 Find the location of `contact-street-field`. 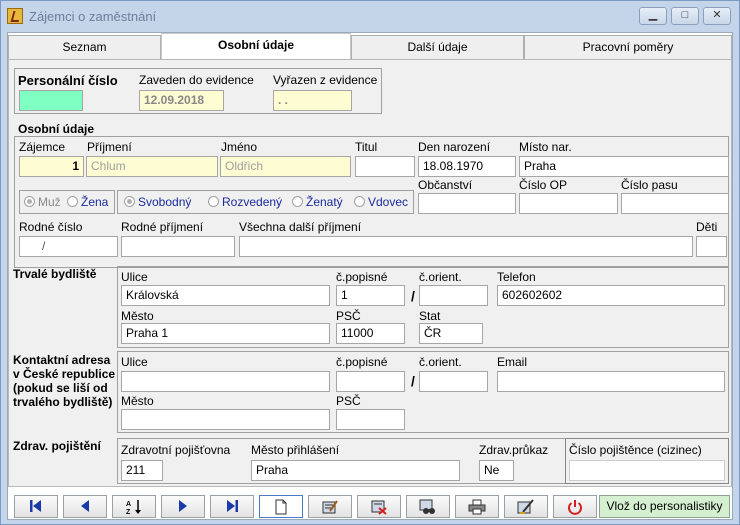

contact-street-field is located at coordinates (225, 381).